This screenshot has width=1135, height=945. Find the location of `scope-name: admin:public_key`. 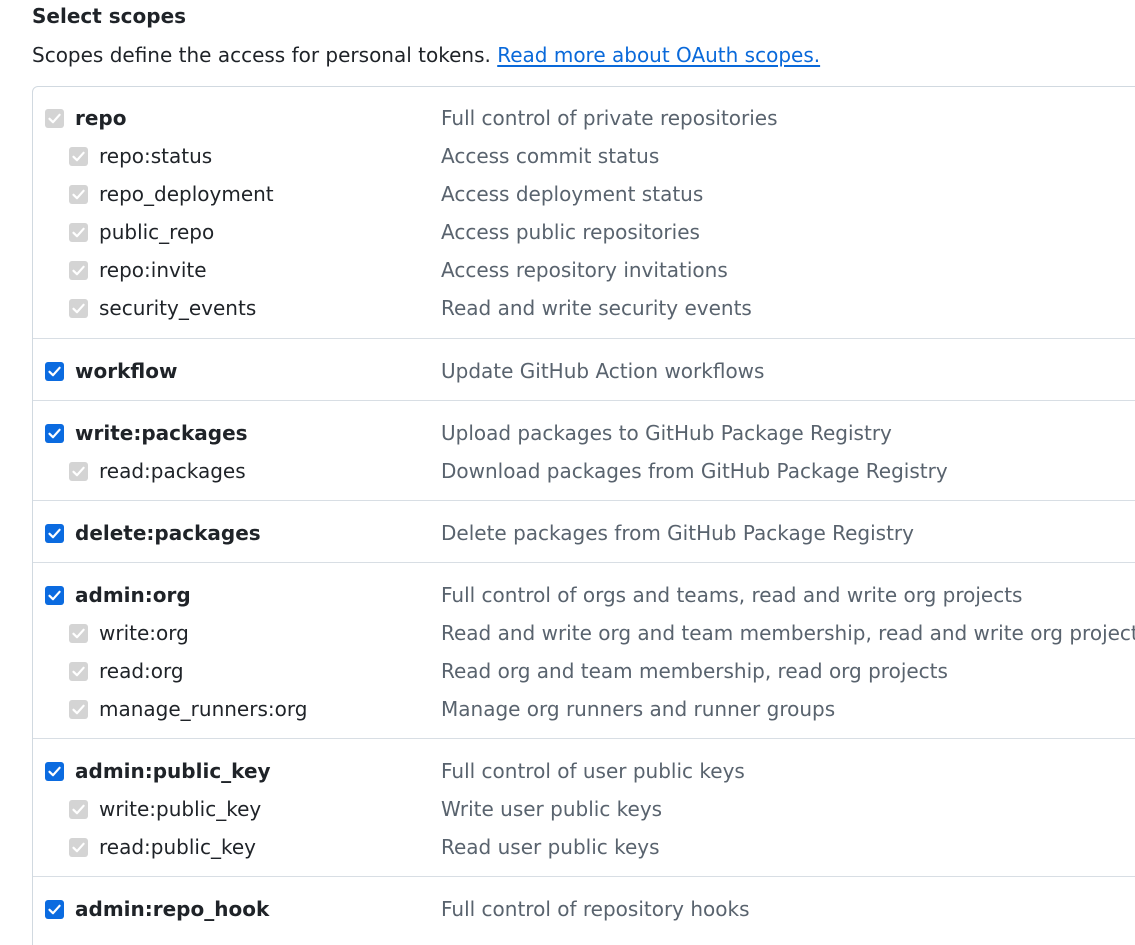

scope-name: admin:public_key is located at coordinates (173, 771).